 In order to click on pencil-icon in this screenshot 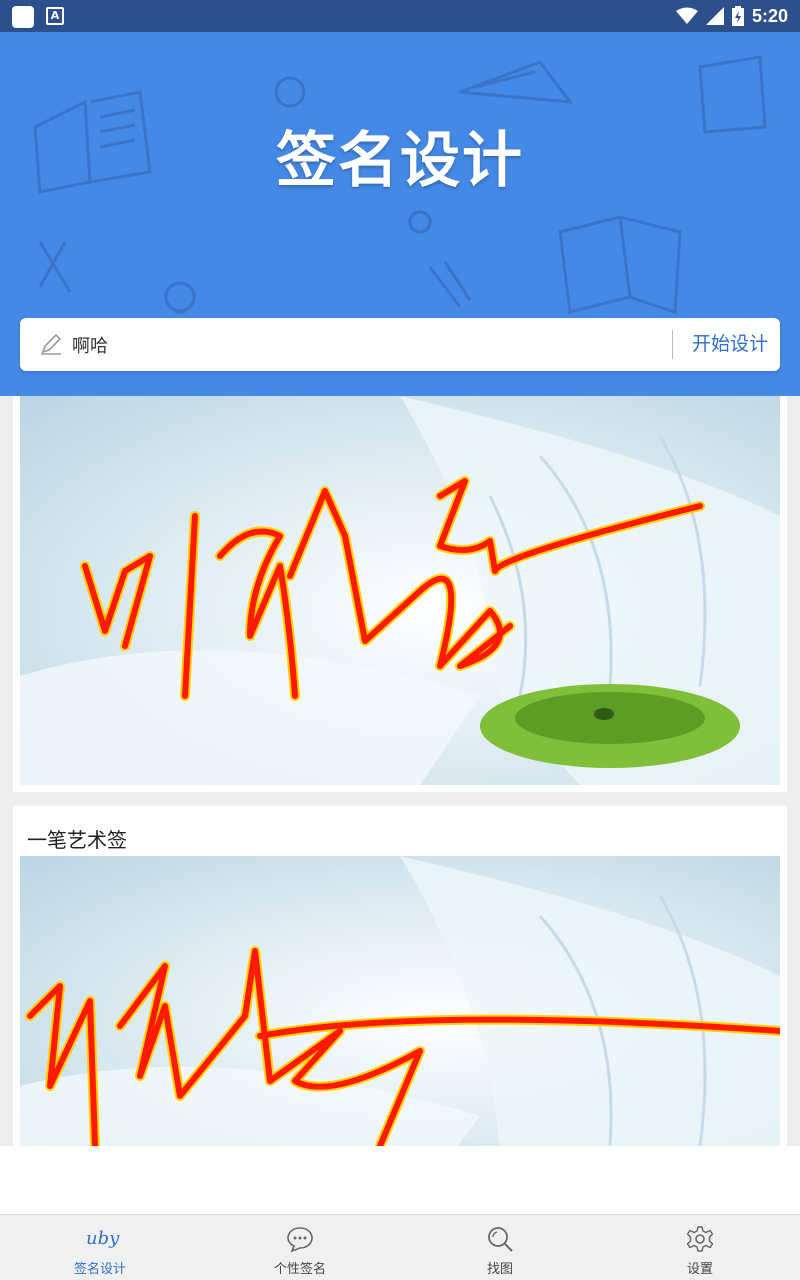, I will do `click(51, 344)`.